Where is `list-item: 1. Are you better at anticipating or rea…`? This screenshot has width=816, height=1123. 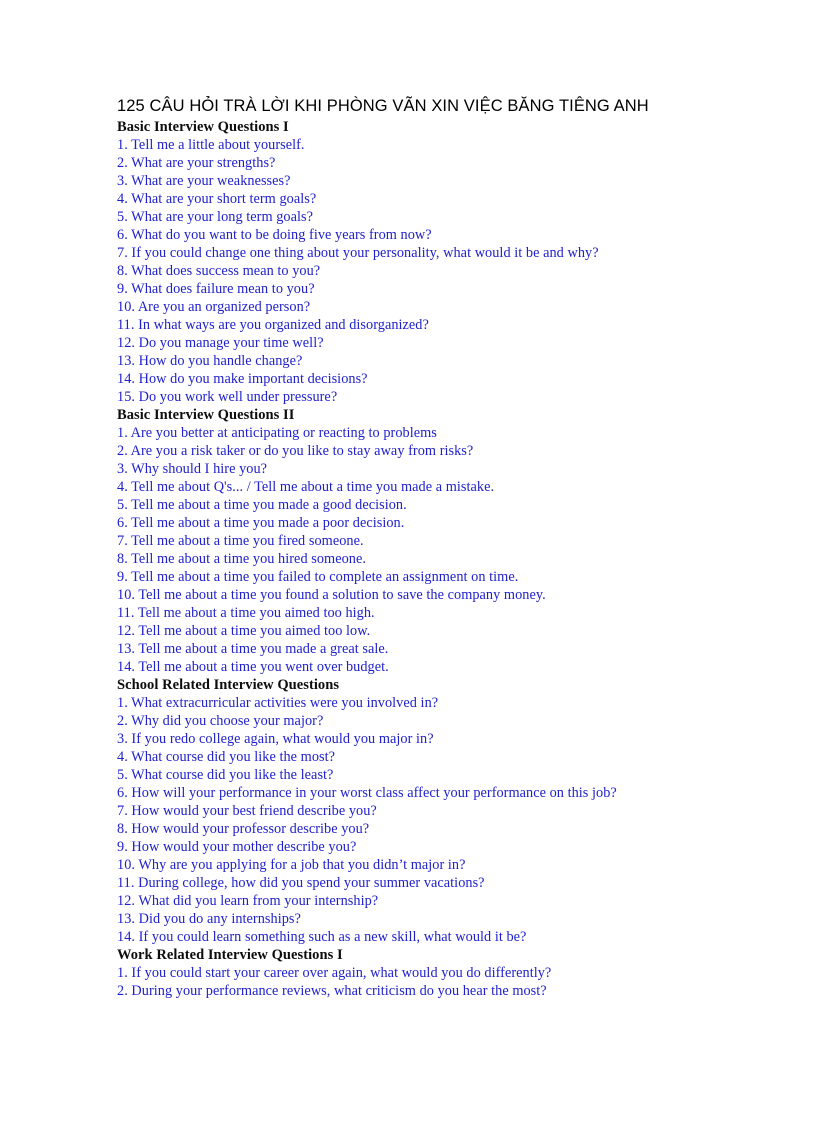 list-item: 1. Are you better at anticipating or rea… is located at coordinates (277, 433).